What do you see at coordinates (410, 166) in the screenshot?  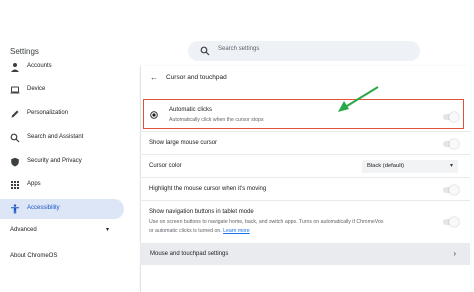 I see `cursor-color-select: Black (default) ▾` at bounding box center [410, 166].